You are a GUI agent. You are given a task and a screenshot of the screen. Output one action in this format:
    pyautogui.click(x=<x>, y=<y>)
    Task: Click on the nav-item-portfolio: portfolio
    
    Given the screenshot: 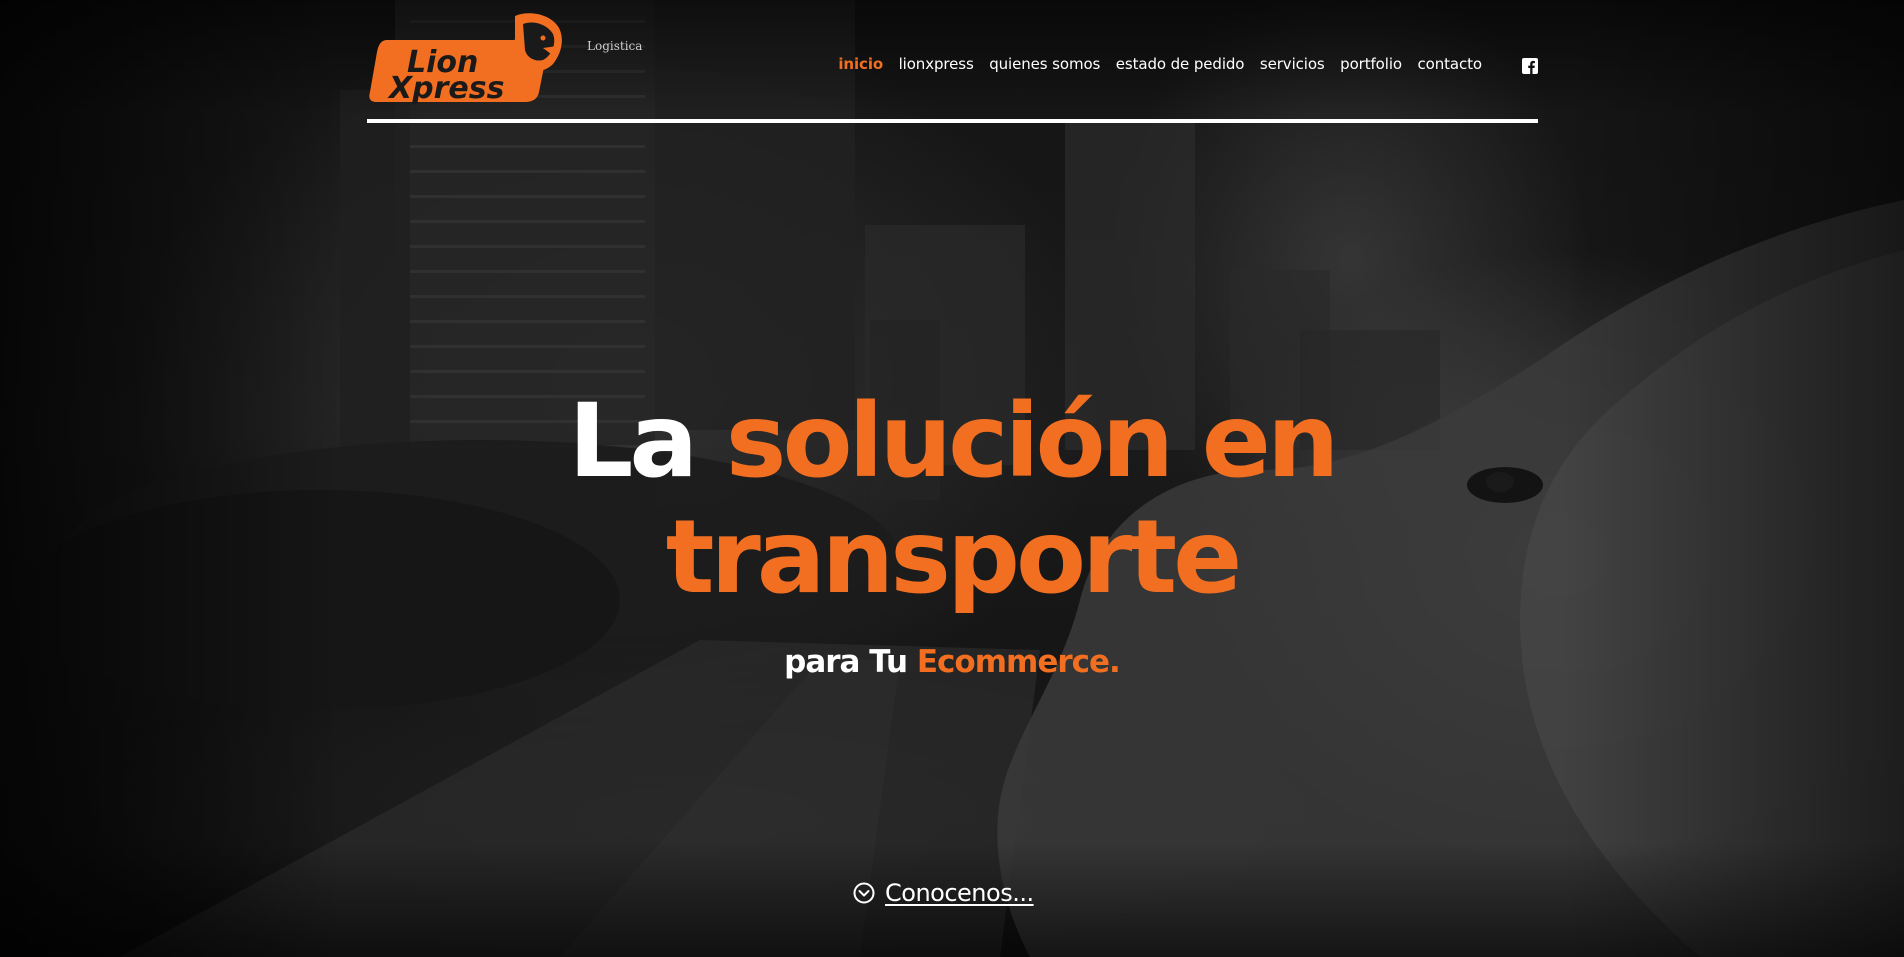 What is the action you would take?
    pyautogui.click(x=1371, y=64)
    